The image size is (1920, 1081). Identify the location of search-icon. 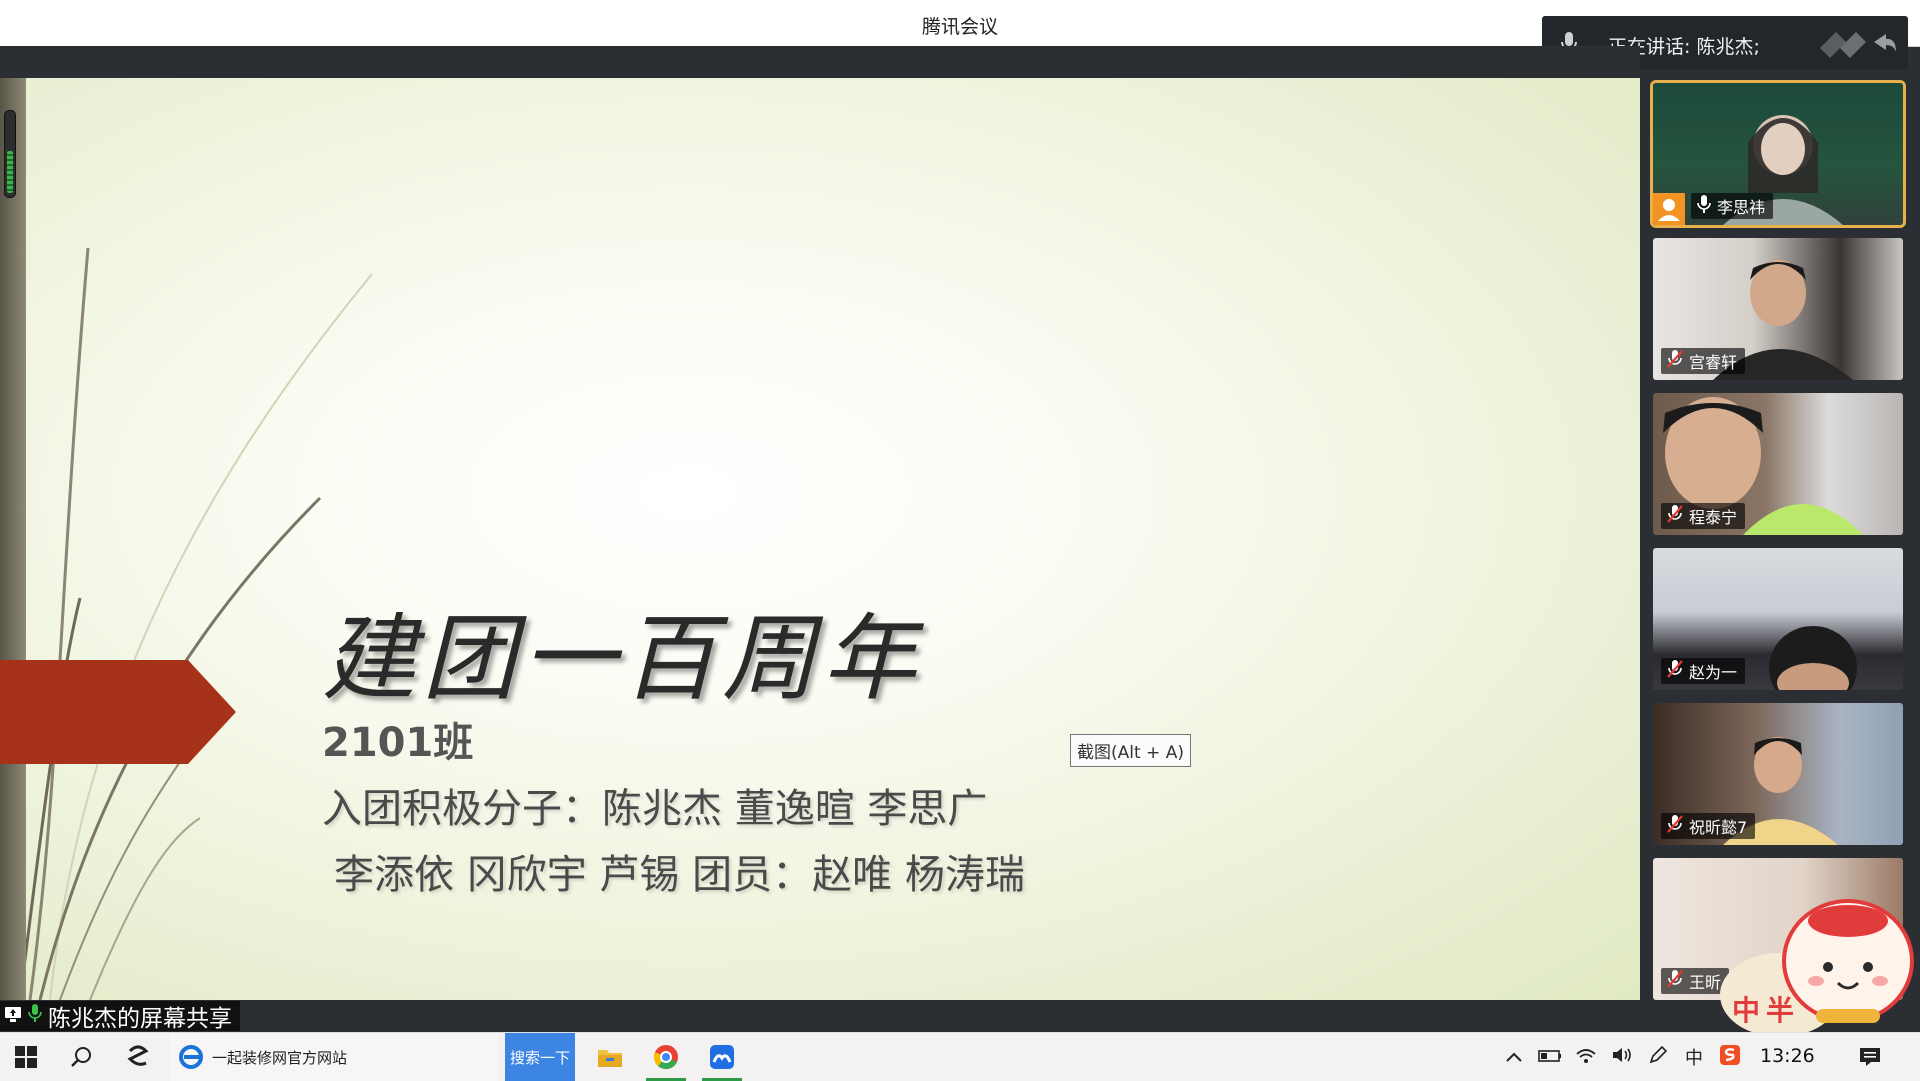
(81, 1057).